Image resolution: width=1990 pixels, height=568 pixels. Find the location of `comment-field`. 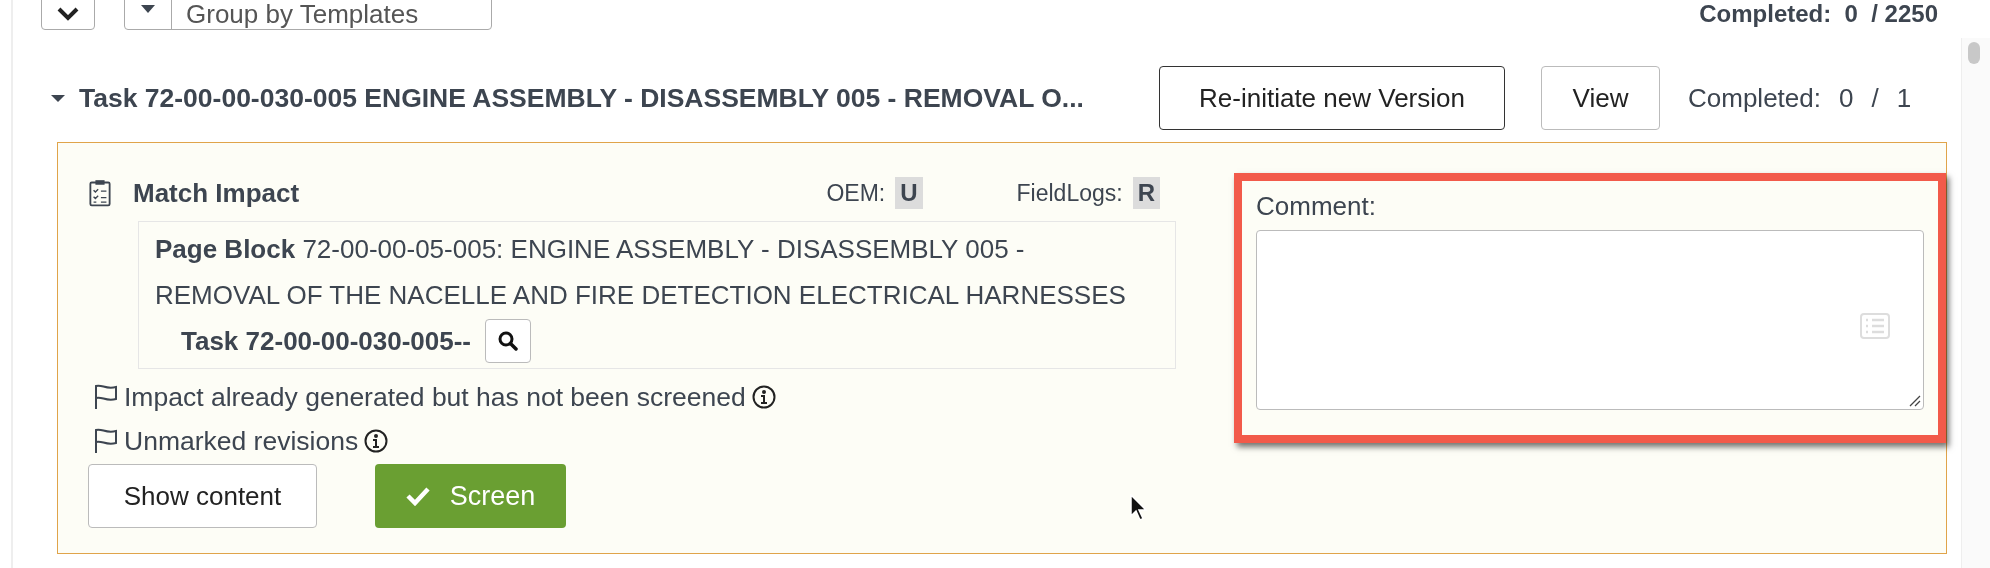

comment-field is located at coordinates (1590, 320).